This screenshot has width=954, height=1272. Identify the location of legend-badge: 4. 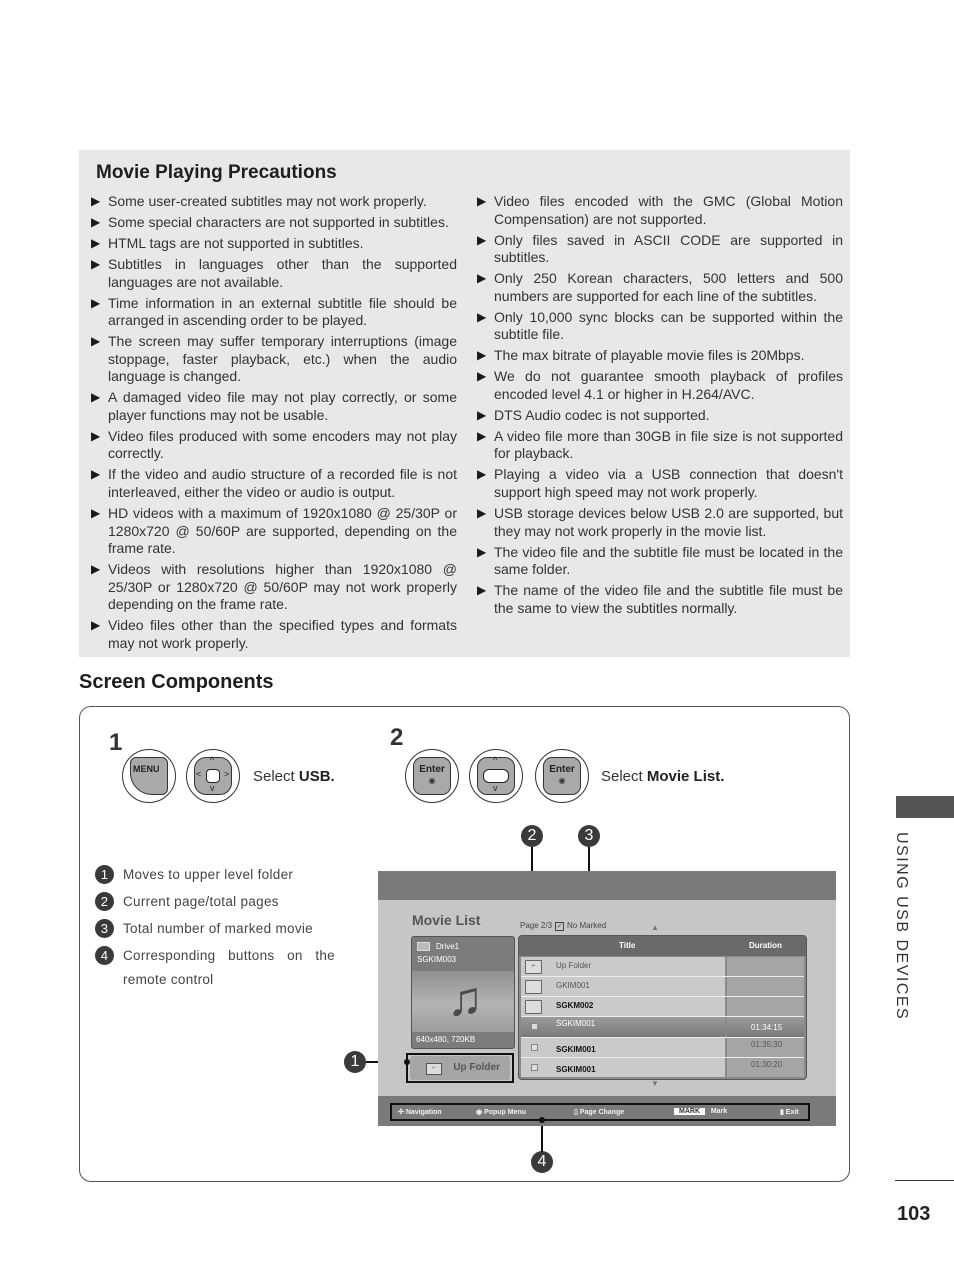
(104, 955).